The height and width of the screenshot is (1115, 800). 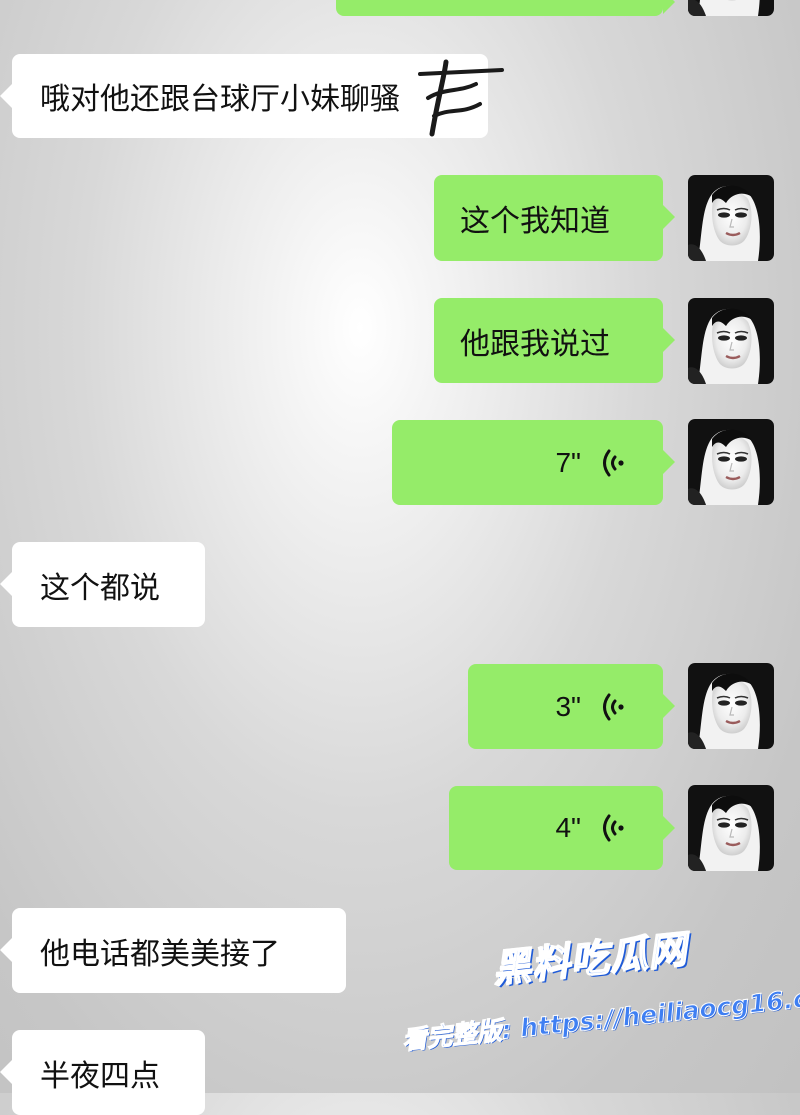 I want to click on message-bubble-incoming: 他电话都美美接了, so click(x=173, y=950).